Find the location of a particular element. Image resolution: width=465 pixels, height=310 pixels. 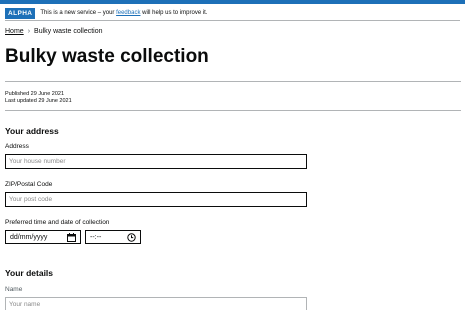

address-input is located at coordinates (156, 161).